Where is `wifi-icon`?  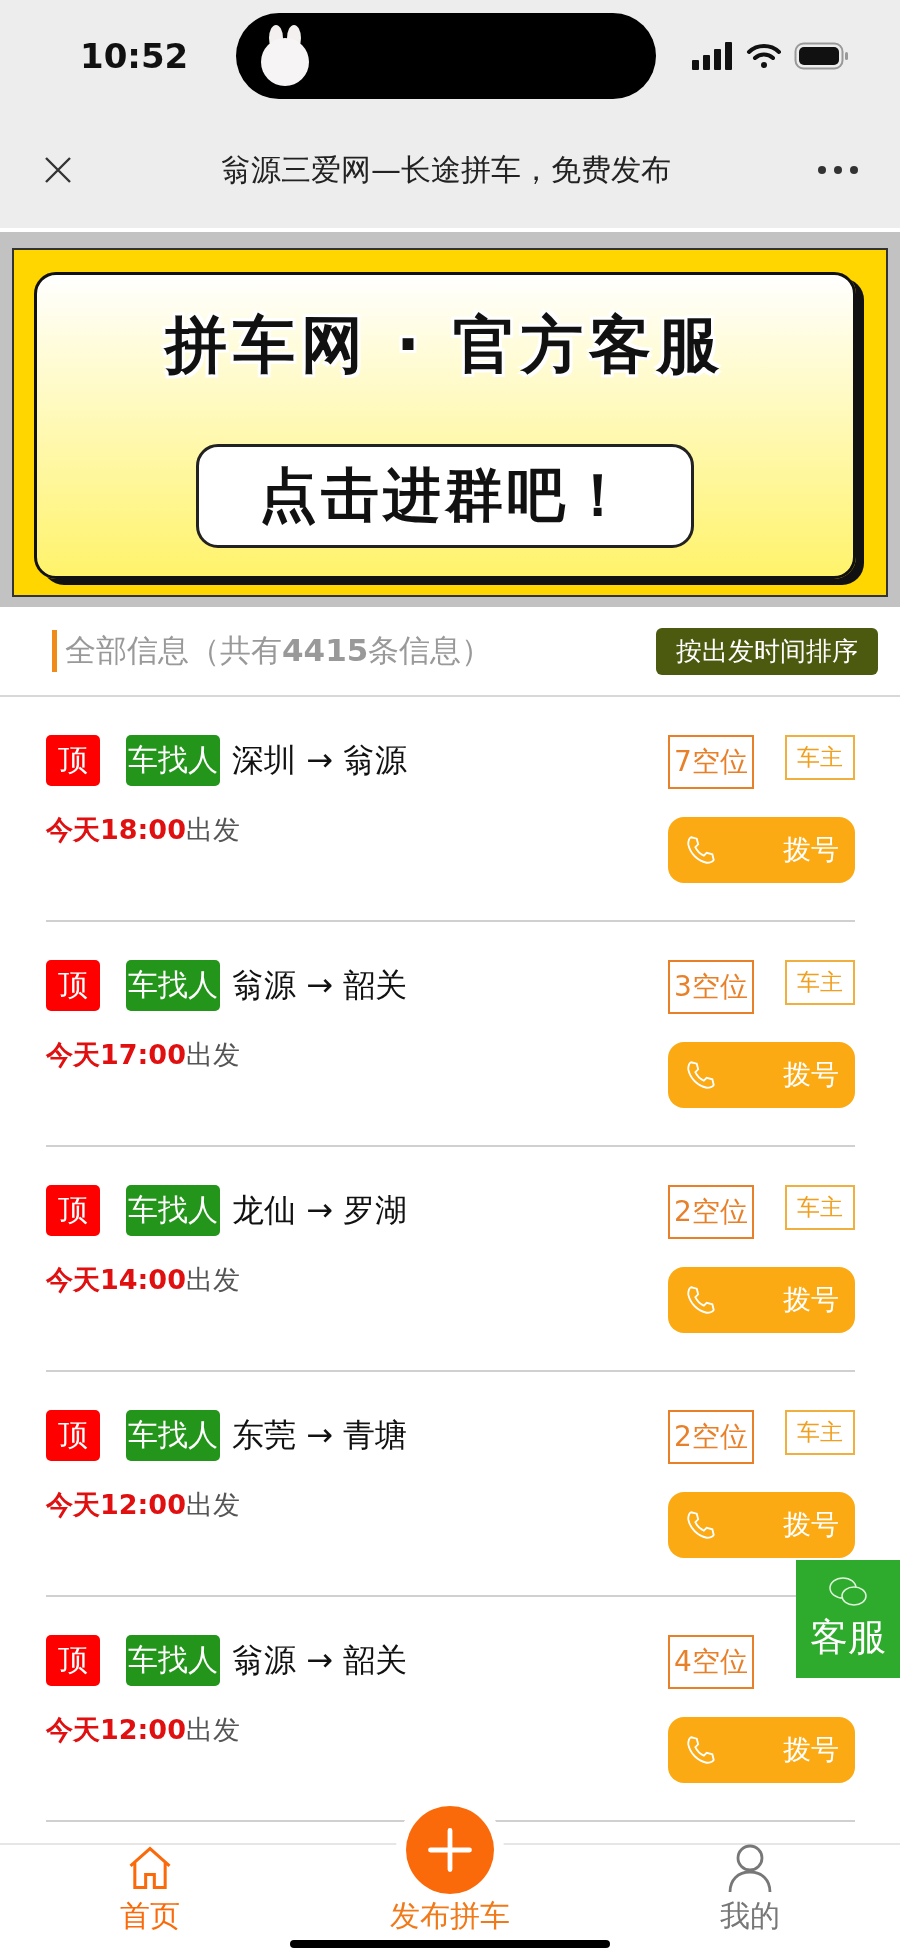 wifi-icon is located at coordinates (764, 56).